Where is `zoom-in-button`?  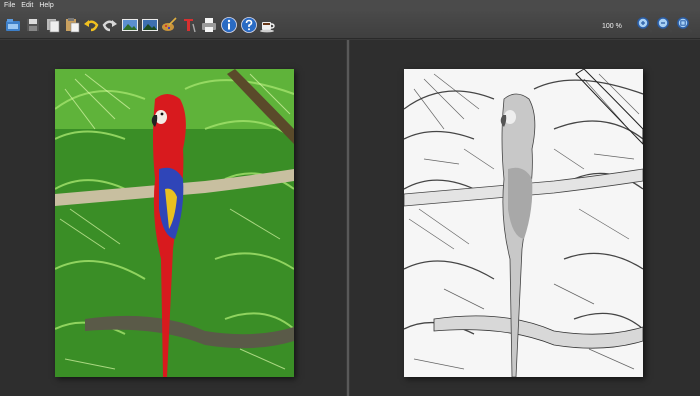 zoom-in-button is located at coordinates (645, 25).